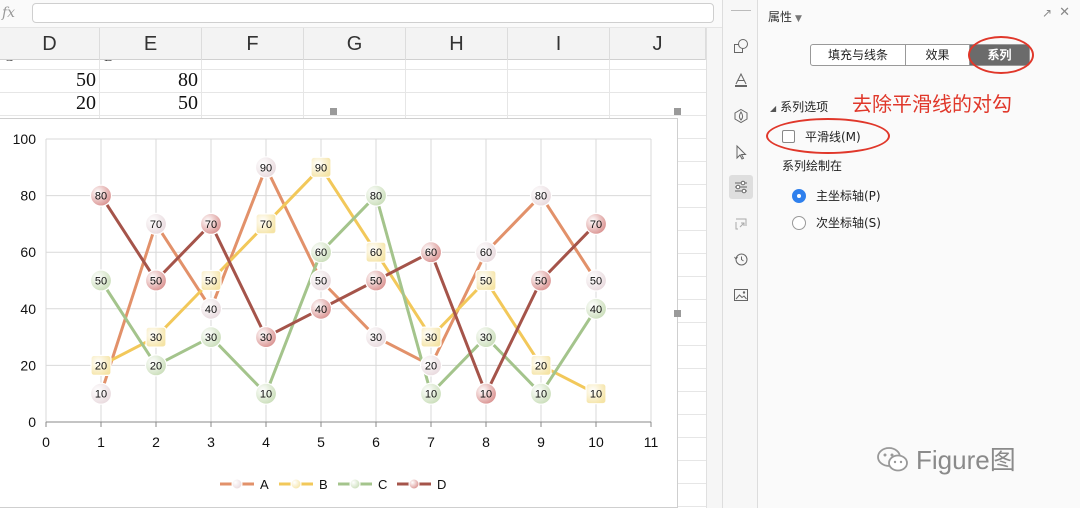  I want to click on highlight-oval-checkbox, so click(828, 136).